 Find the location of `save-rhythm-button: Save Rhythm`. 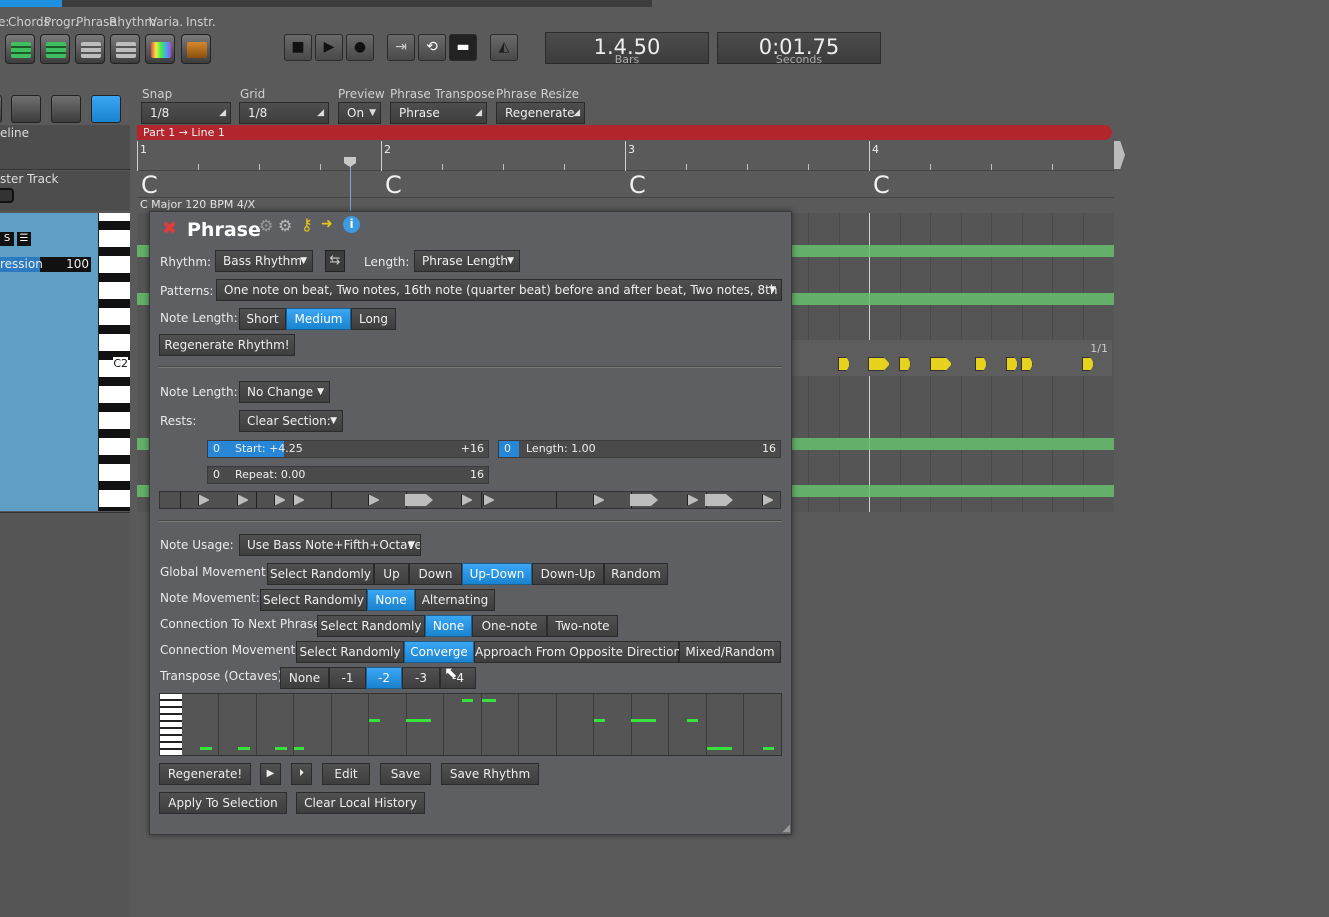

save-rhythm-button: Save Rhythm is located at coordinates (490, 774).